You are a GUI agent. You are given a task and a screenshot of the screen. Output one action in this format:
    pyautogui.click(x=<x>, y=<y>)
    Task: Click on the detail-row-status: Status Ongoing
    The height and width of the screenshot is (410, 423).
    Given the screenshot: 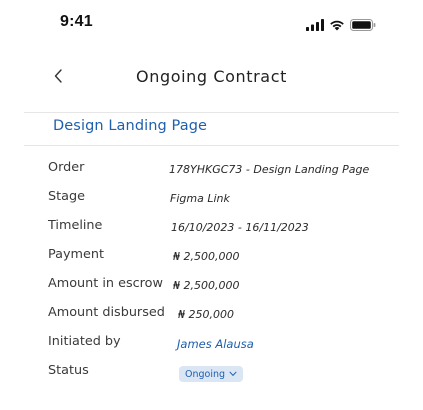 What is the action you would take?
    pyautogui.click(x=223, y=374)
    